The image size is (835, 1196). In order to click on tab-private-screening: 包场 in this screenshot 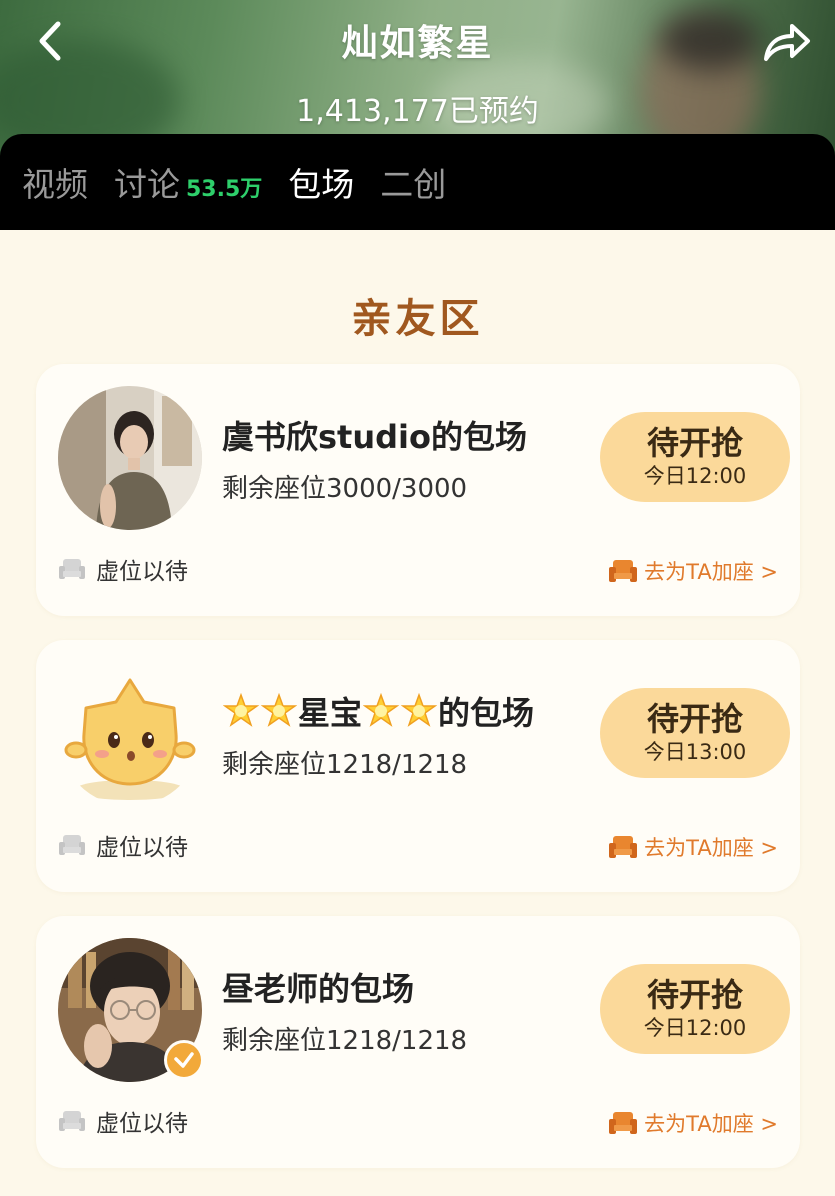, I will do `click(321, 182)`.